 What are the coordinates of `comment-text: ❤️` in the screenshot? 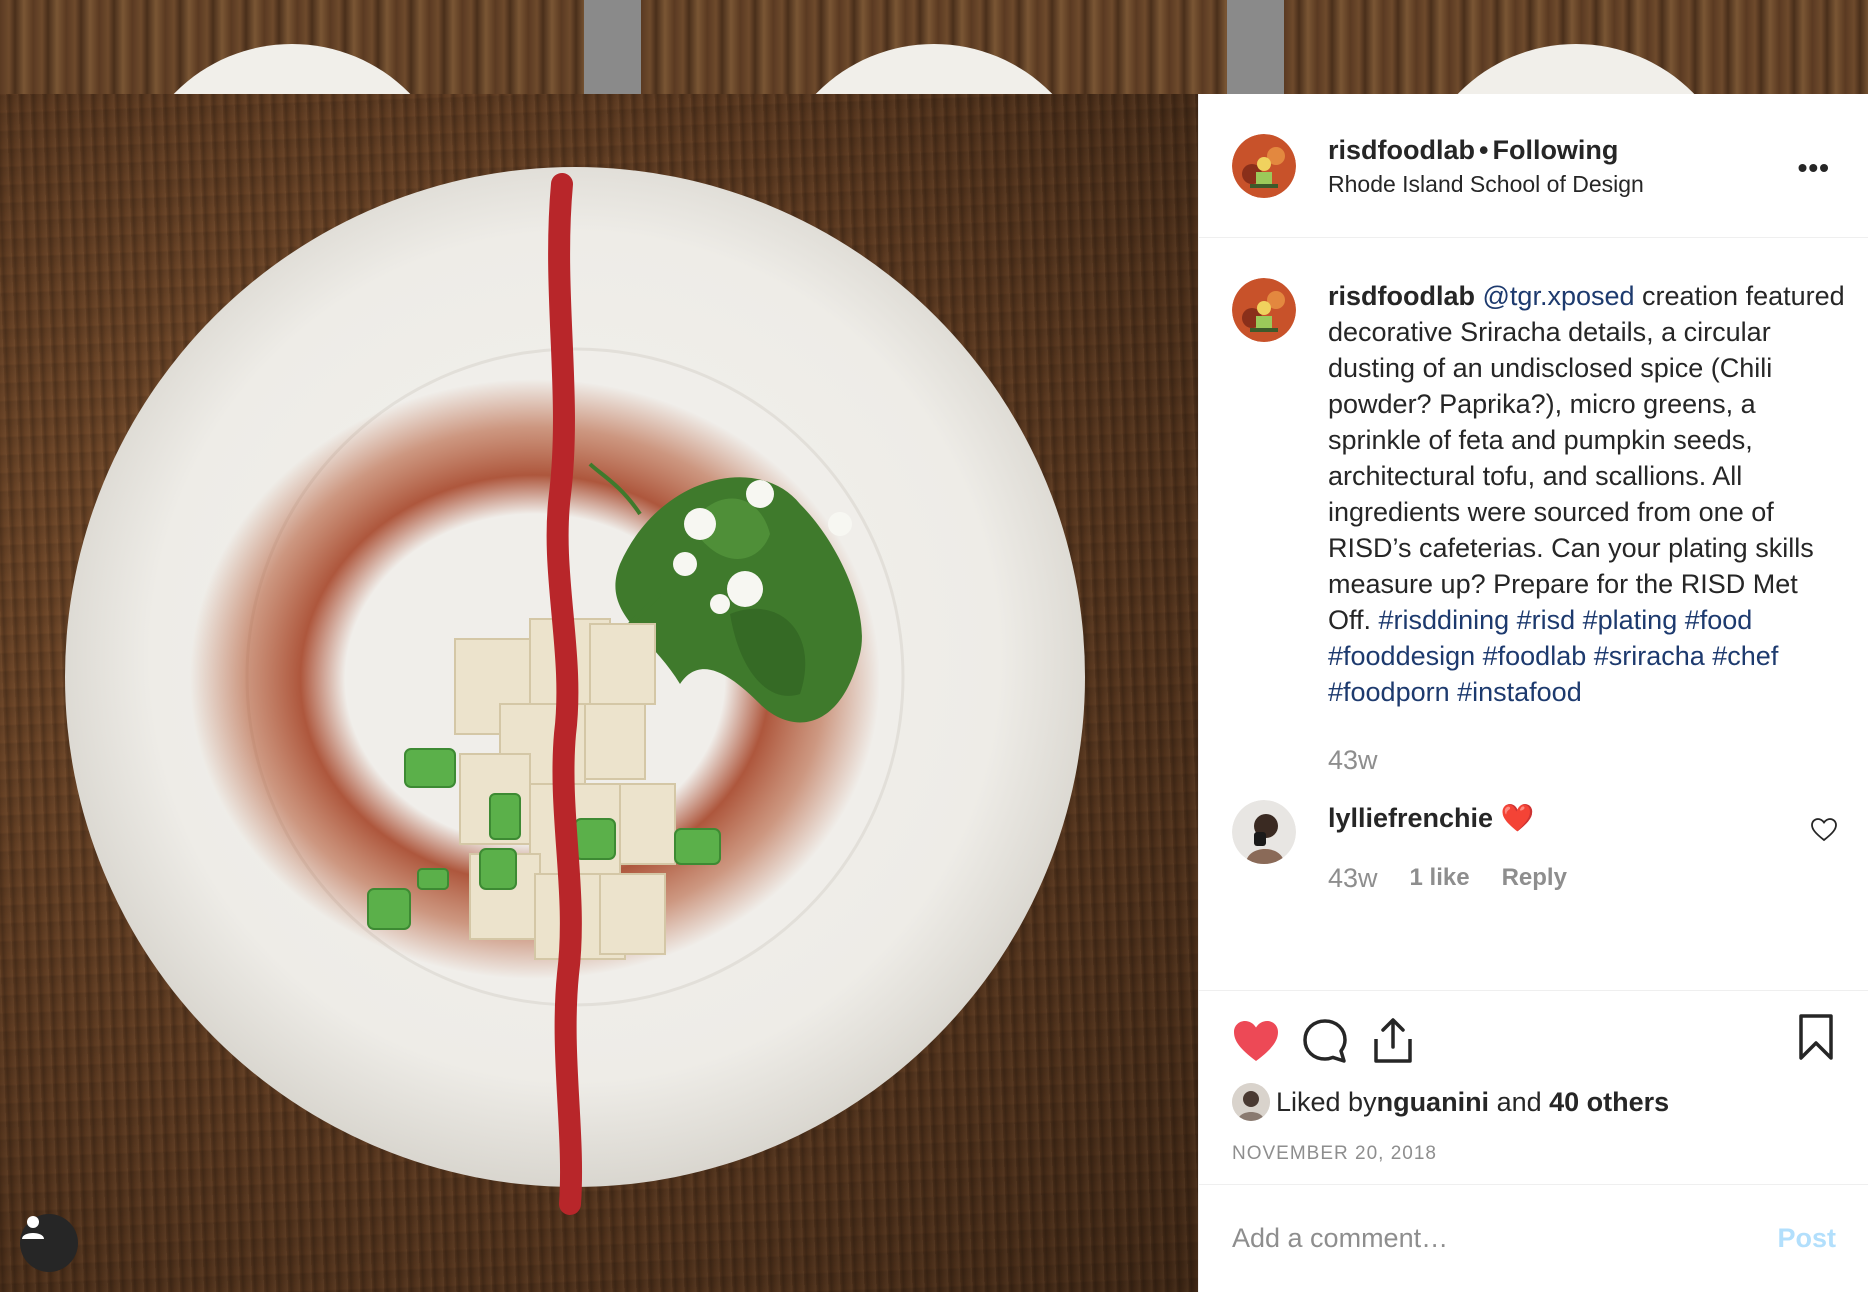 It's located at (1517, 818).